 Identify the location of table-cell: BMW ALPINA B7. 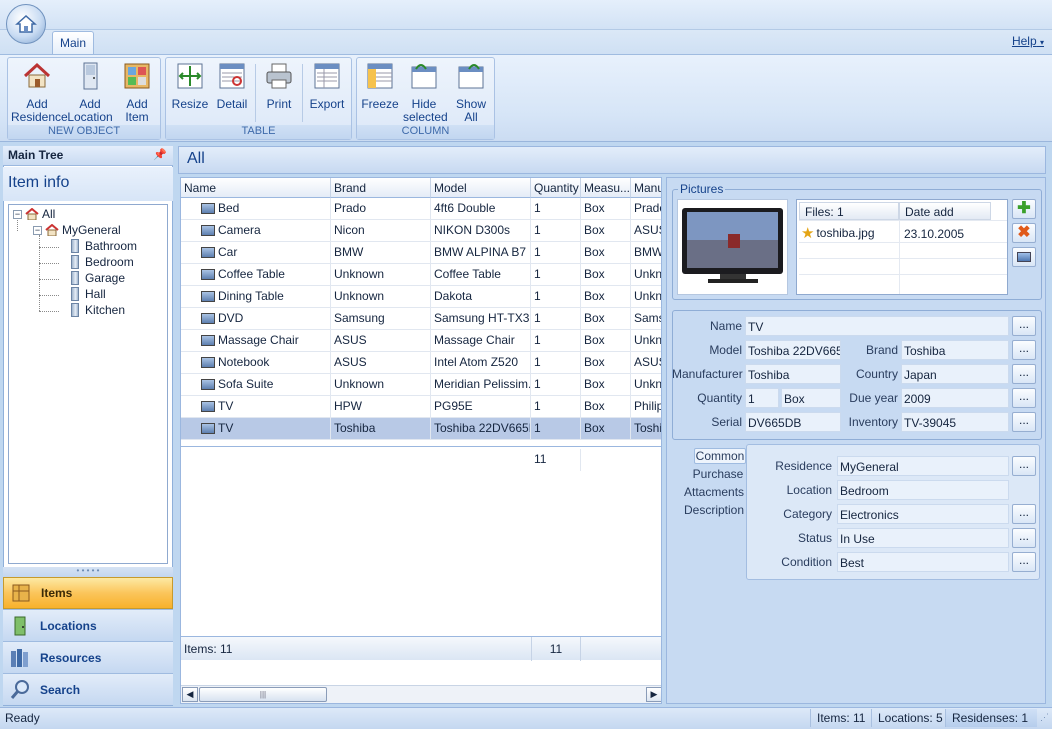
(481, 253).